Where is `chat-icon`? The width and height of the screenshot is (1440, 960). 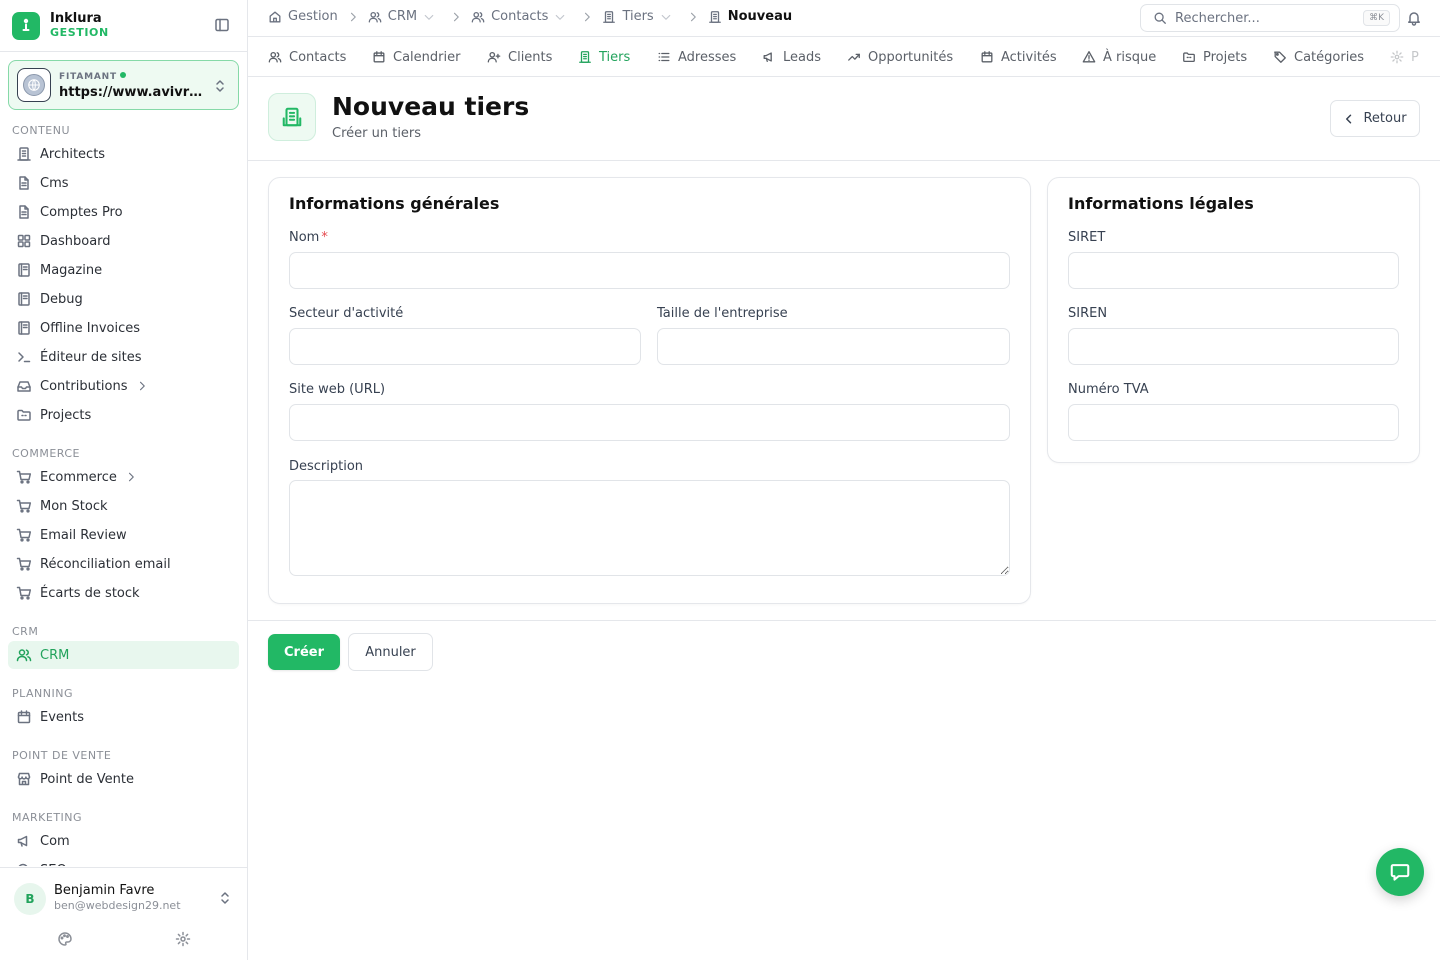 chat-icon is located at coordinates (1400, 872).